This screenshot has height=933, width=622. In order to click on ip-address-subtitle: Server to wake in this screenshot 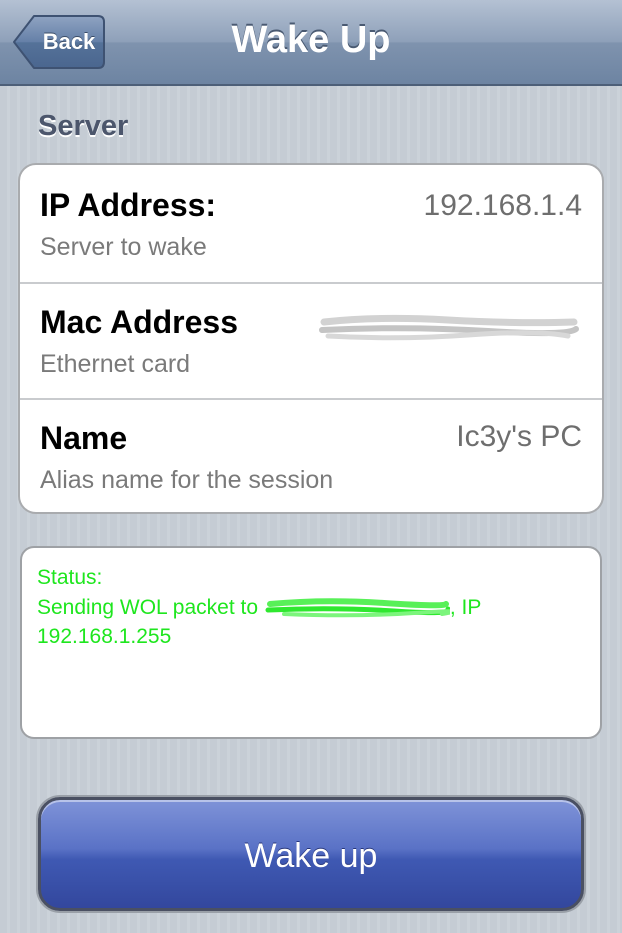, I will do `click(123, 247)`.